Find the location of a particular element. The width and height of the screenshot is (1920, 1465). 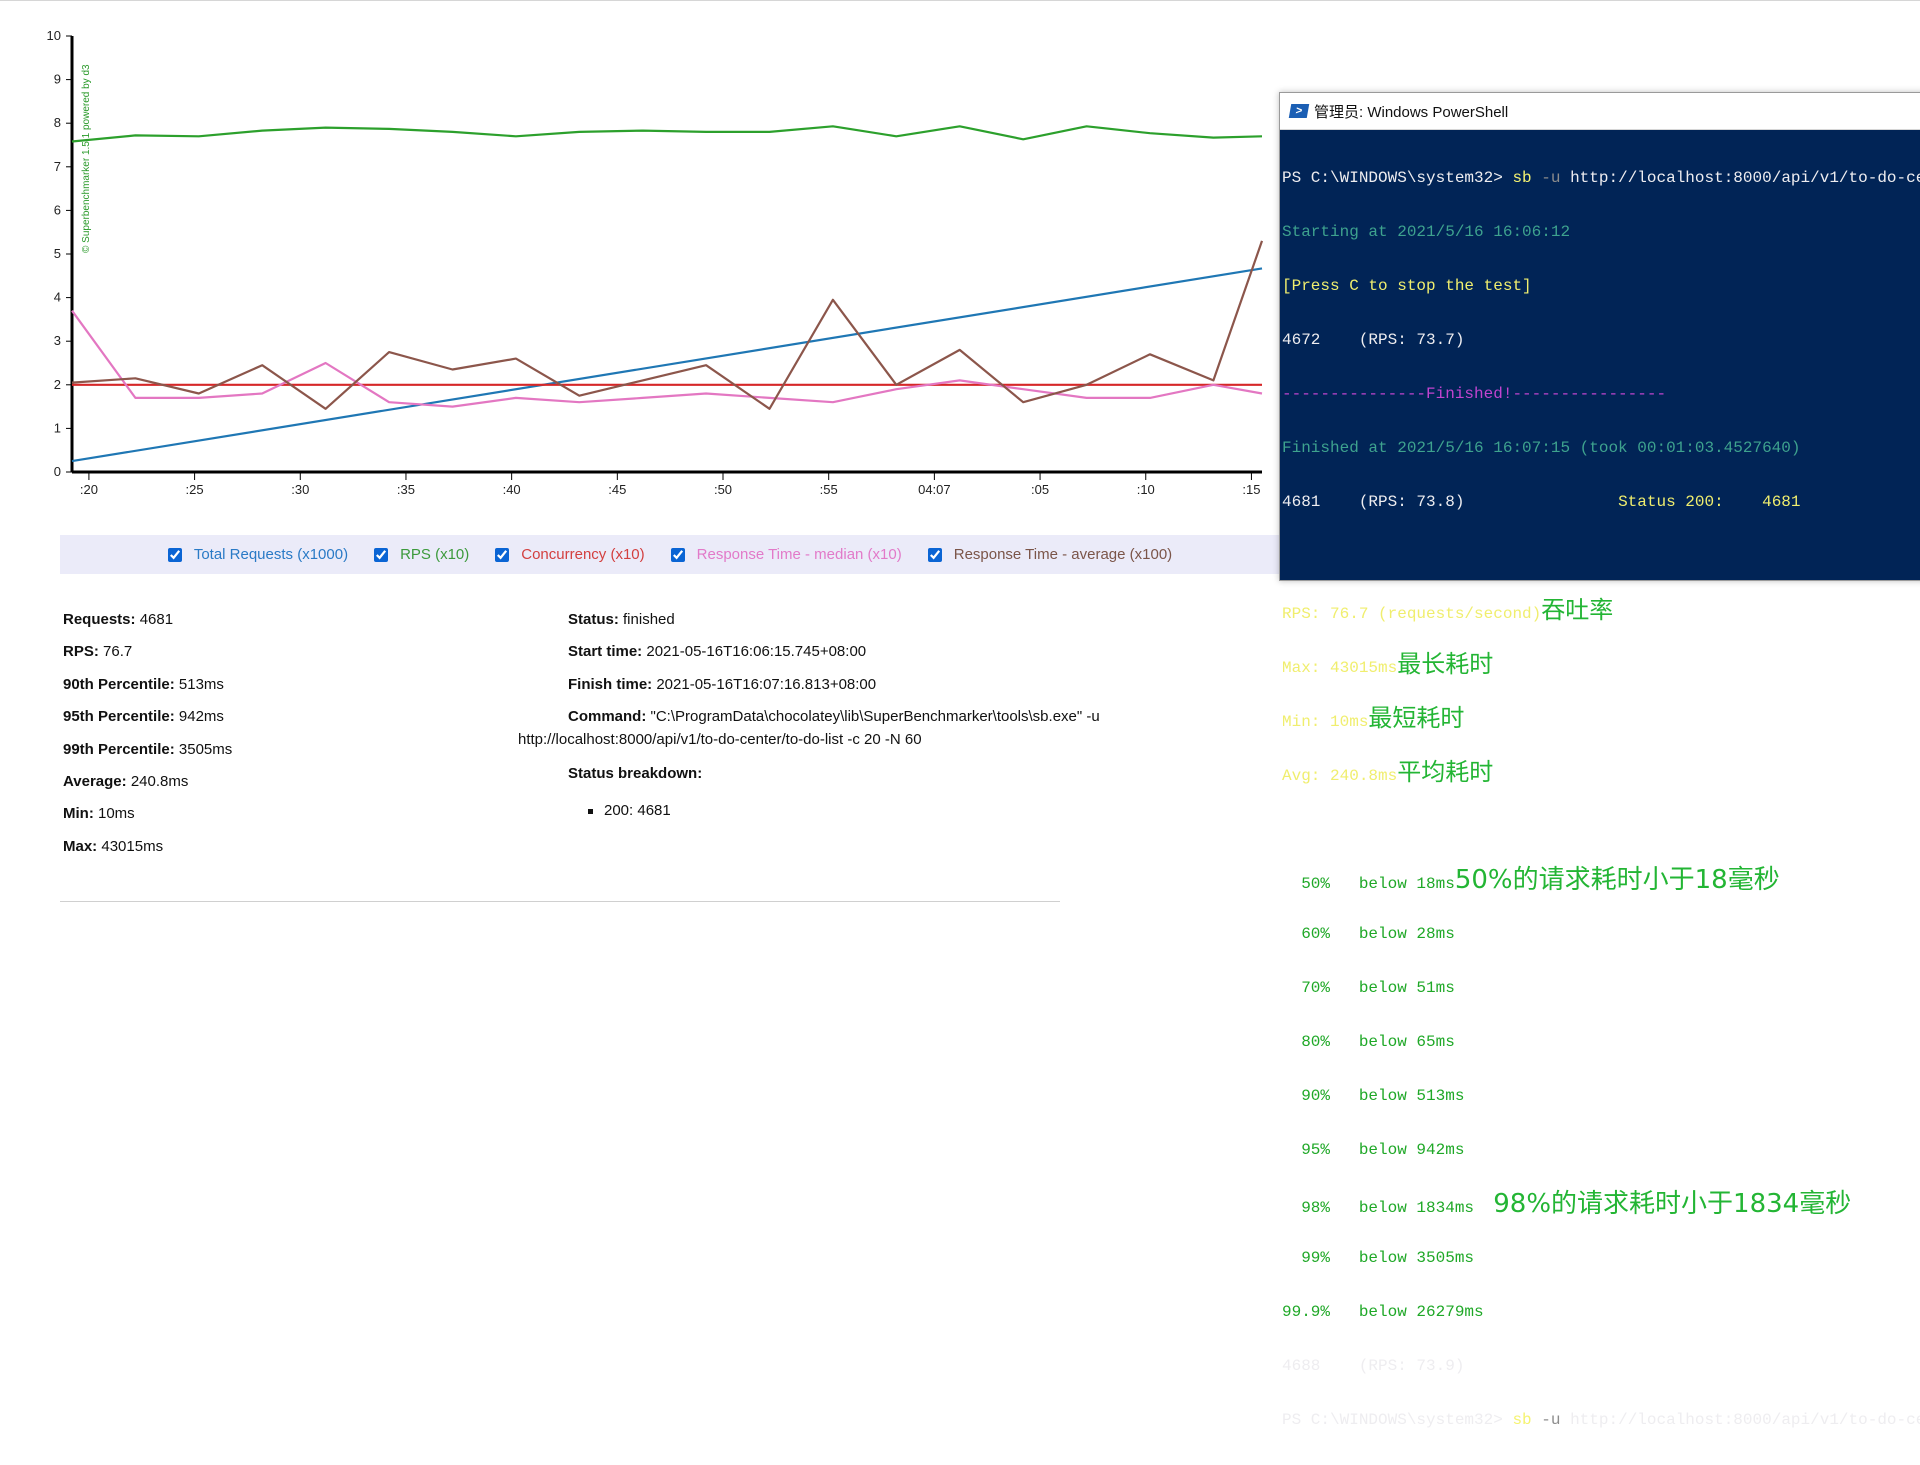

status-breakdown-heading: Status breakdown: is located at coordinates (635, 773).